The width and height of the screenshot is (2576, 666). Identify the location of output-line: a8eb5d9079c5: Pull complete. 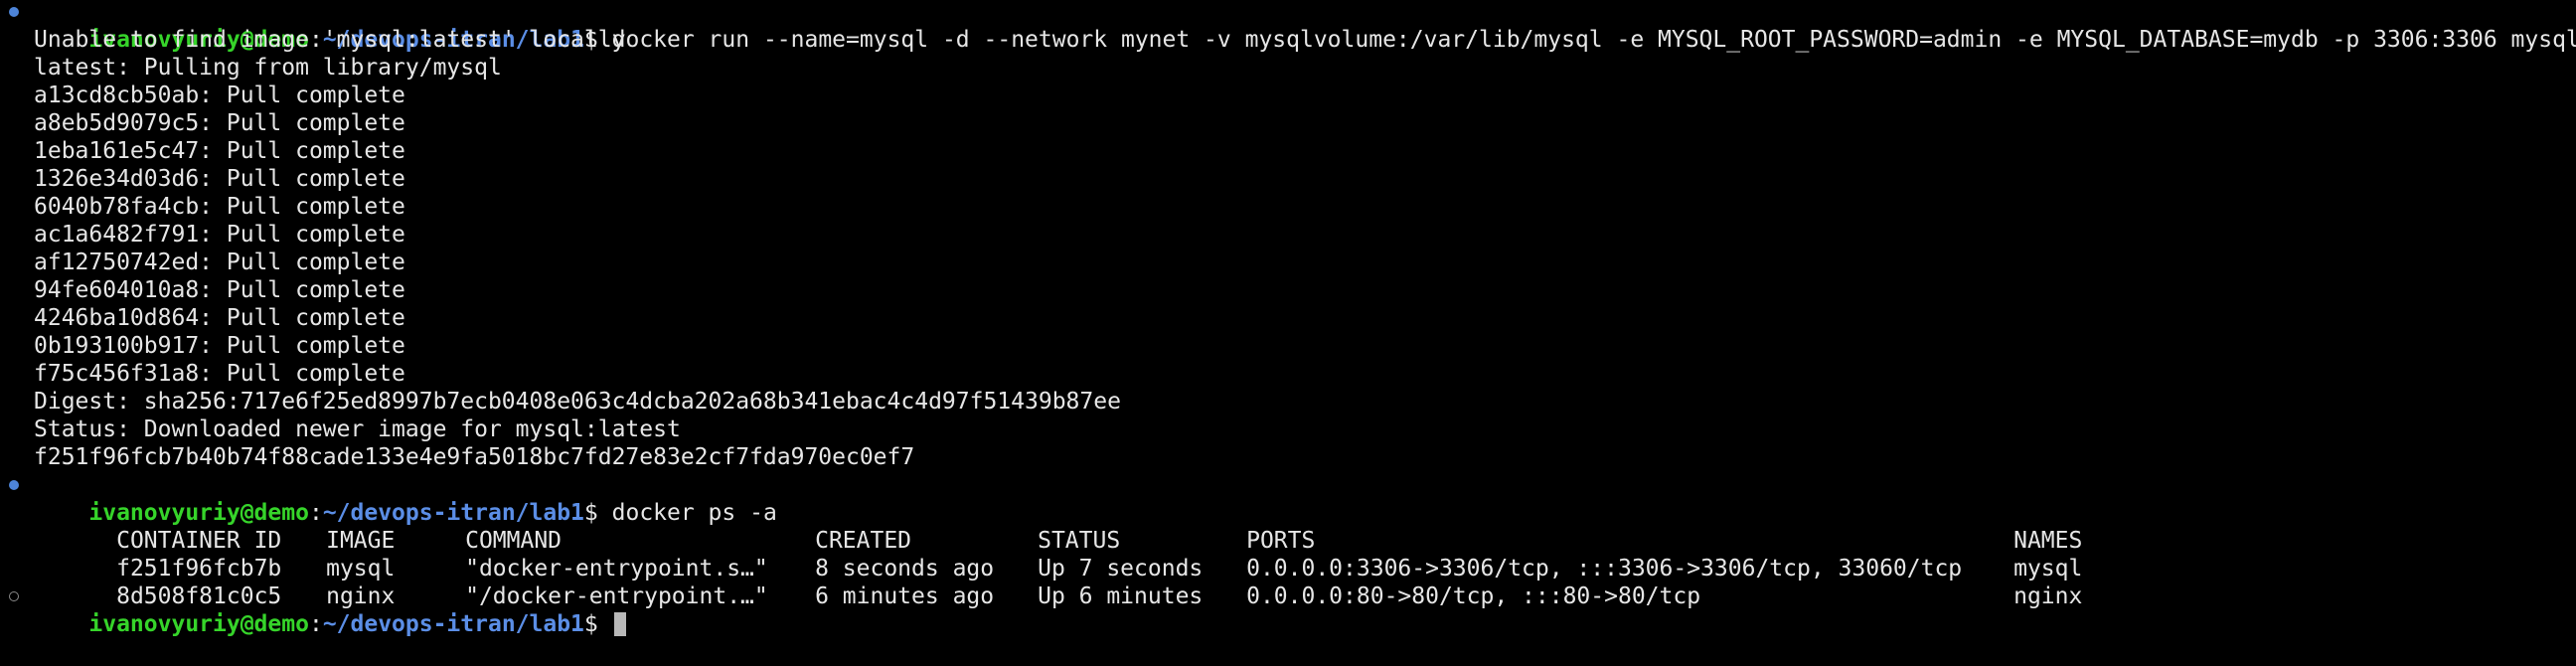
(219, 123).